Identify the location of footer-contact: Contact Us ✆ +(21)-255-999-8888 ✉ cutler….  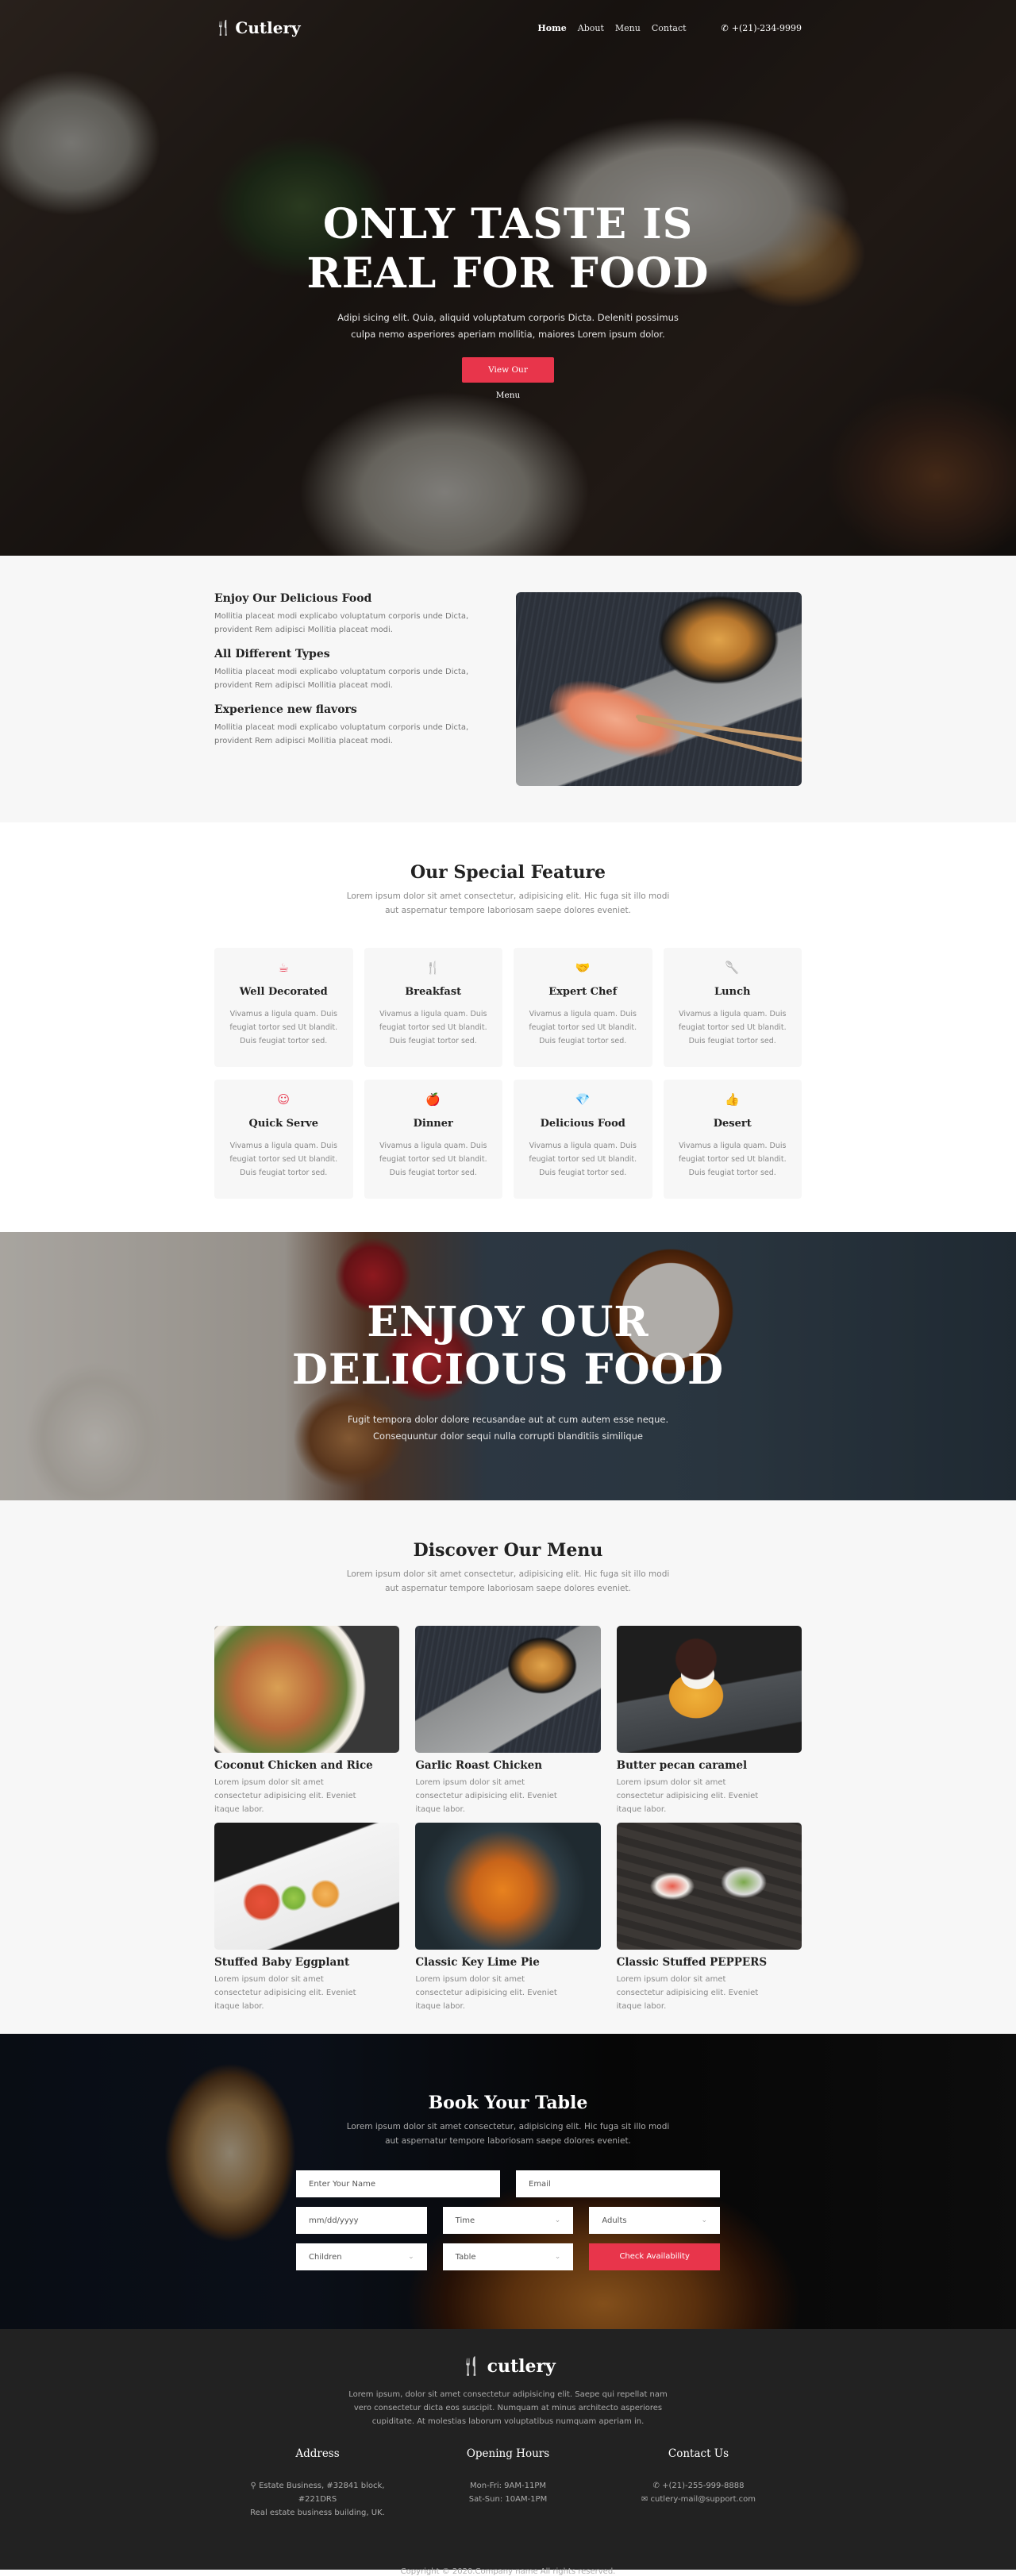
(698, 2483).